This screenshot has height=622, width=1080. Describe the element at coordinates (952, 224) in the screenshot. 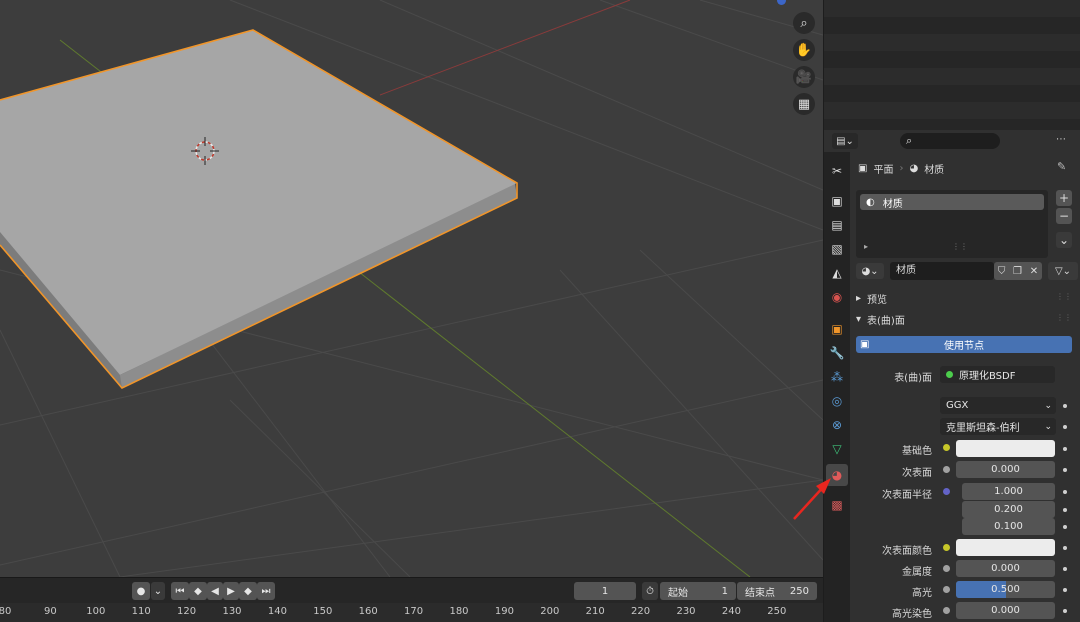

I see `material-slot-list: ◐ 材质 ▸ ⋮⋮` at that location.